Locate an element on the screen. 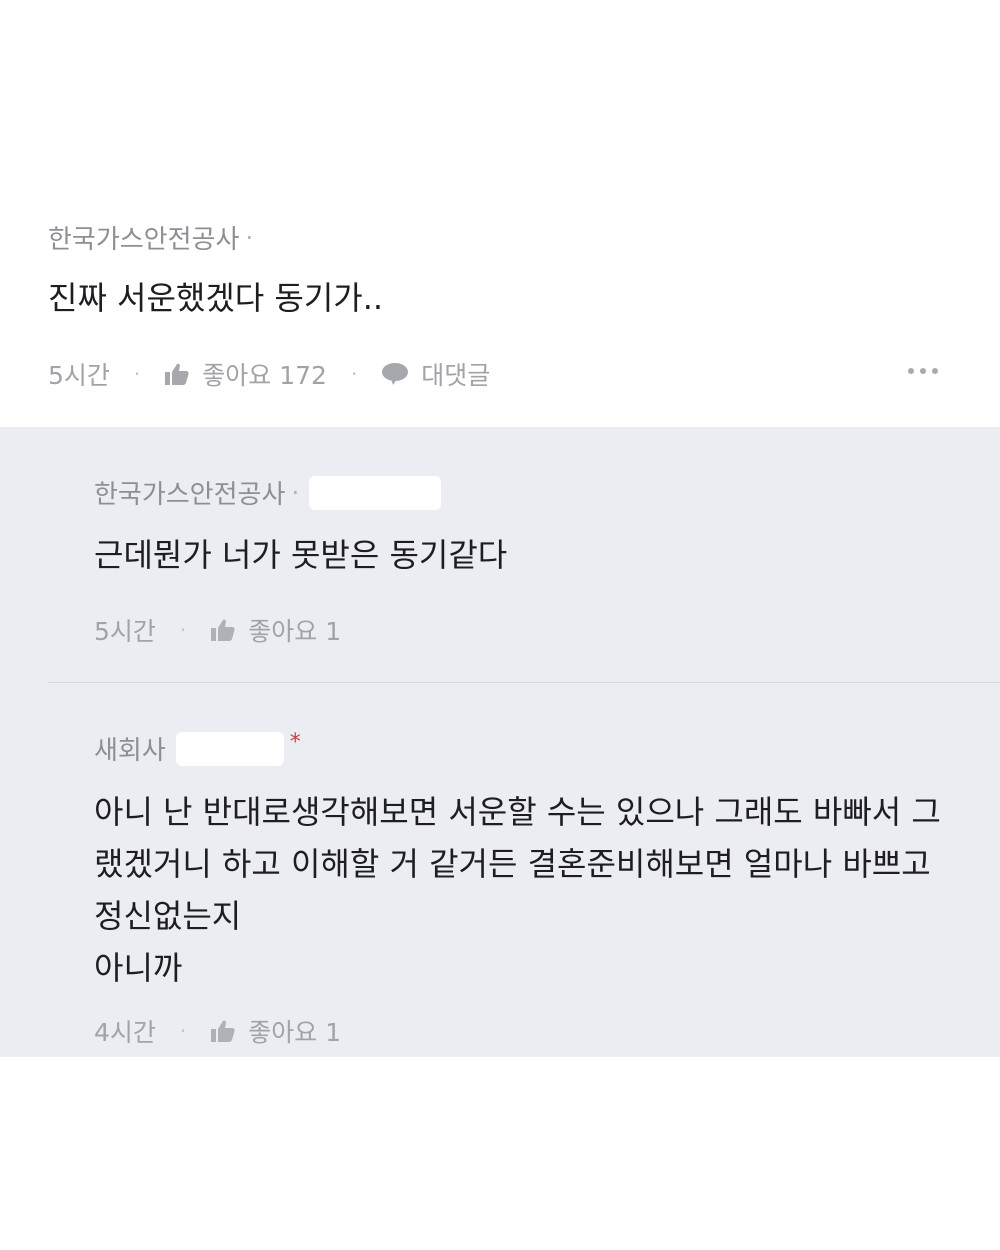 This screenshot has height=1250, width=1000. comment-author: 한국가스안전공사 is located at coordinates (143, 237).